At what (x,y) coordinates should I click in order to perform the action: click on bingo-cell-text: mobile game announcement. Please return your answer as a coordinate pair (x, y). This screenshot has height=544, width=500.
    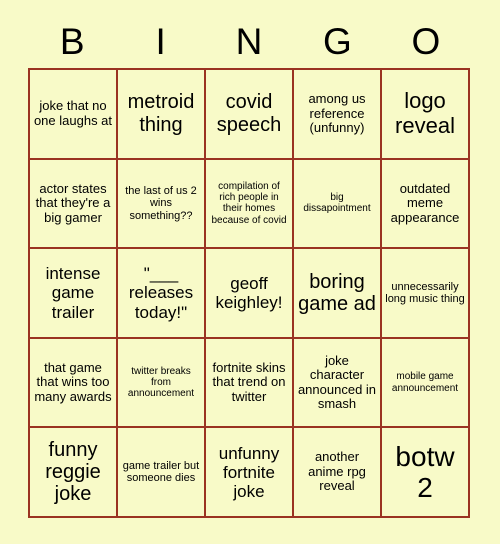
    Looking at the image, I should click on (425, 382).